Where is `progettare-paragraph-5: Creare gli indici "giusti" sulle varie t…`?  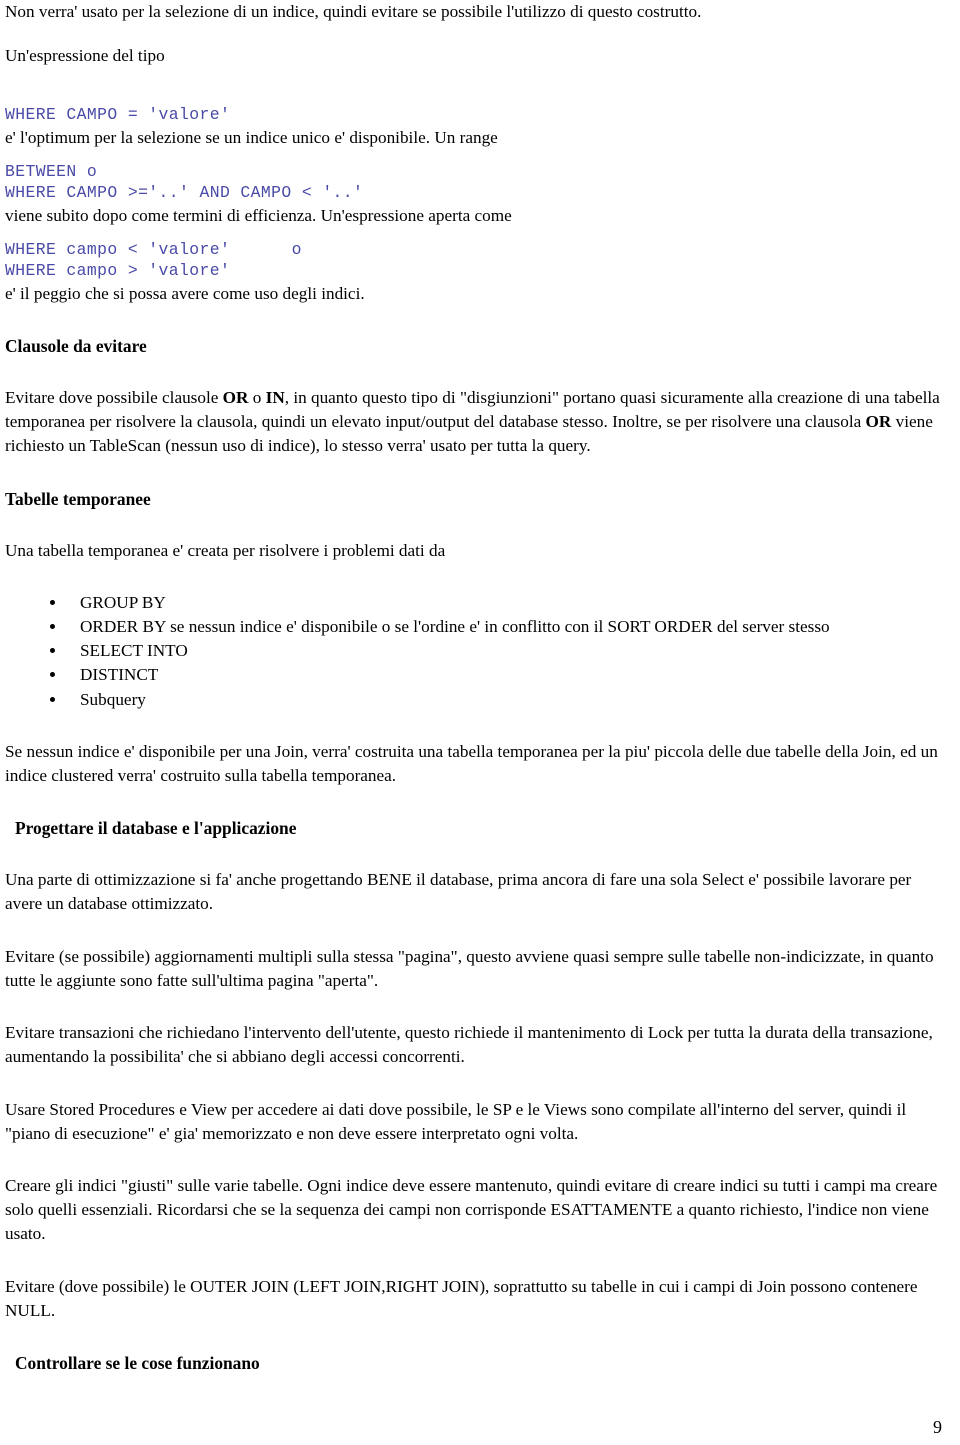 progettare-paragraph-5: Creare gli indici "giusti" sulle varie t… is located at coordinates (471, 1209).